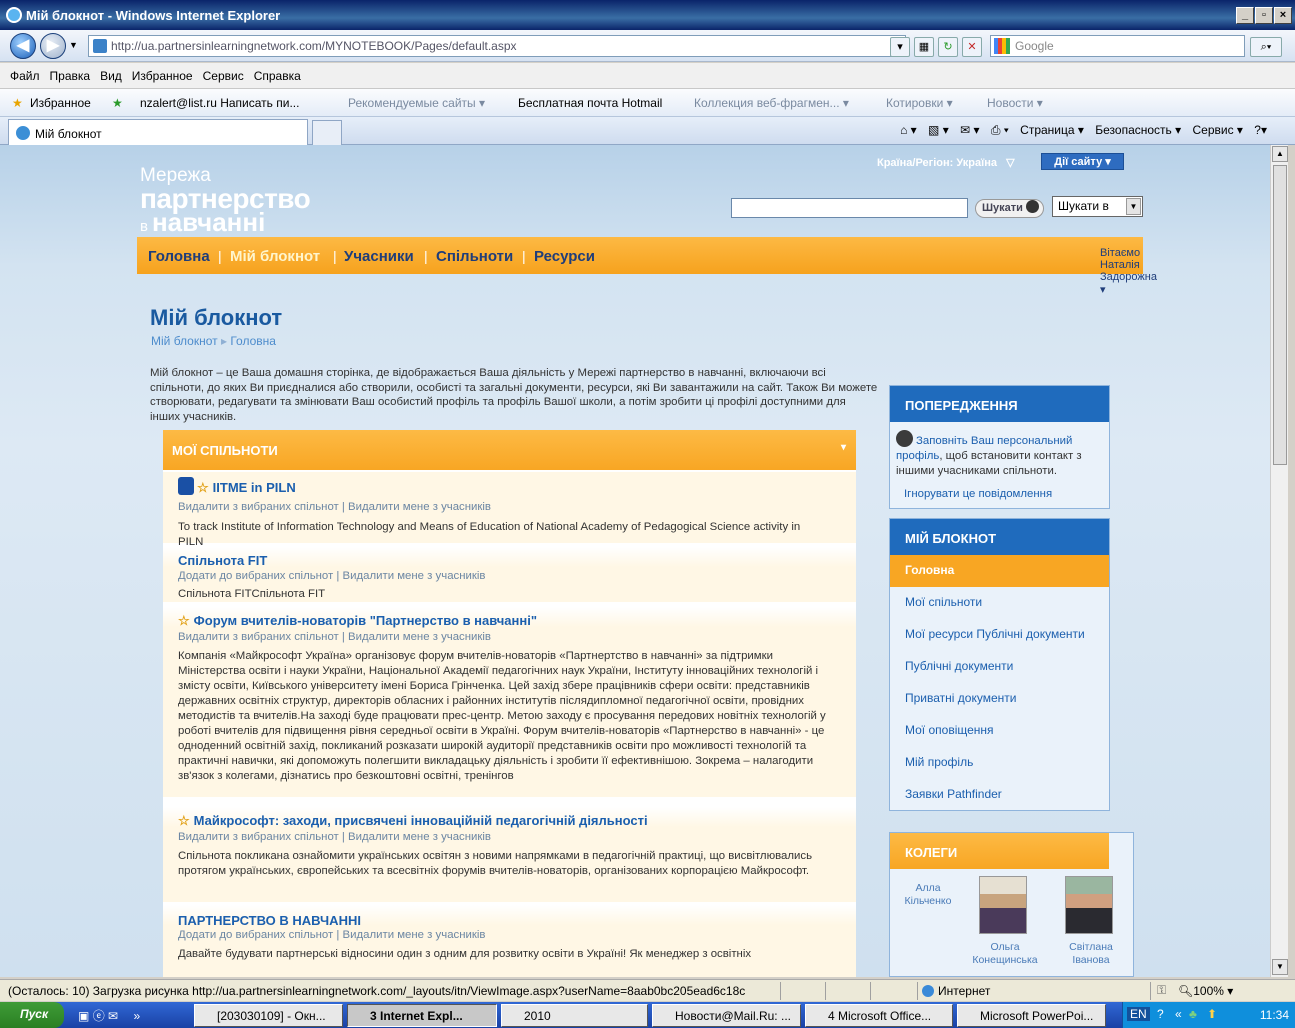 The width and height of the screenshot is (1295, 1028). Describe the element at coordinates (1117, 46) in the screenshot. I see `search-input: Google` at that location.